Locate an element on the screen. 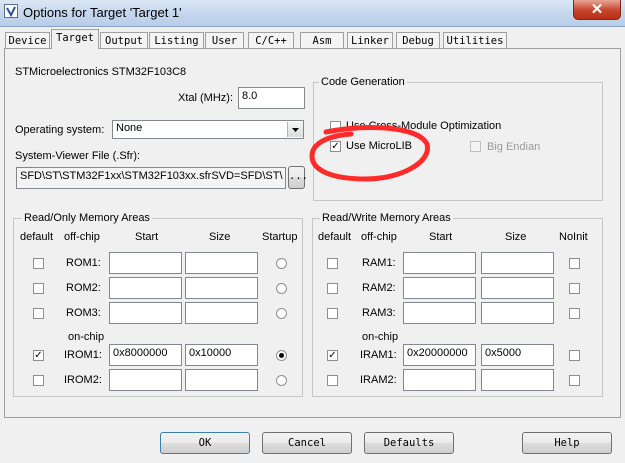 This screenshot has width=625, height=463. irom1-size-input: 0x10000 is located at coordinates (221, 355).